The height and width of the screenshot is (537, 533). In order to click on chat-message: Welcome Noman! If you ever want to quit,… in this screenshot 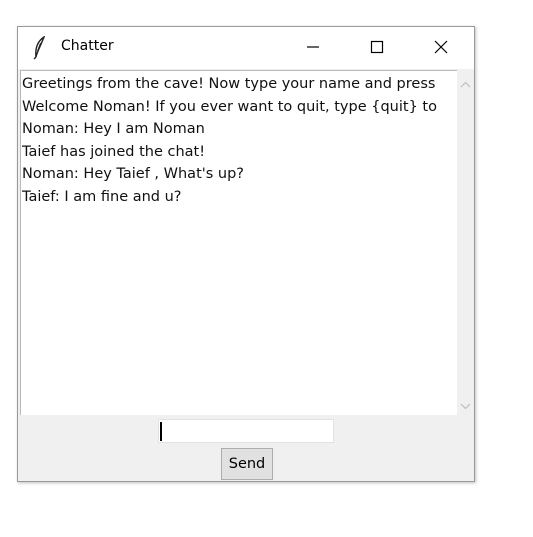, I will do `click(229, 106)`.